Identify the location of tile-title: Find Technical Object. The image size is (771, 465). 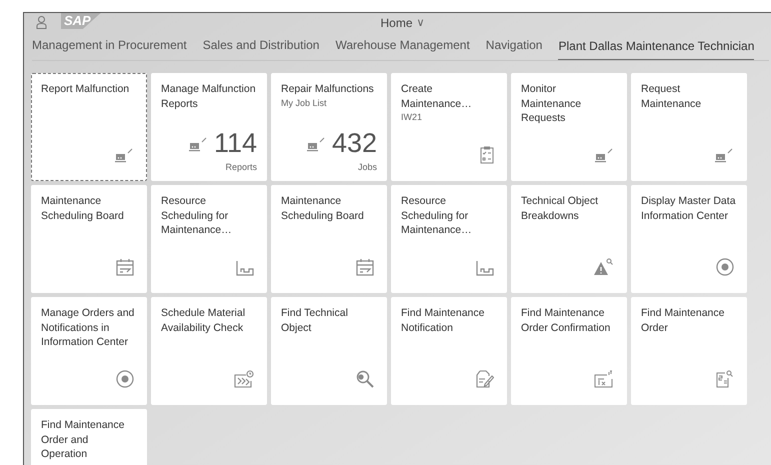
(315, 320).